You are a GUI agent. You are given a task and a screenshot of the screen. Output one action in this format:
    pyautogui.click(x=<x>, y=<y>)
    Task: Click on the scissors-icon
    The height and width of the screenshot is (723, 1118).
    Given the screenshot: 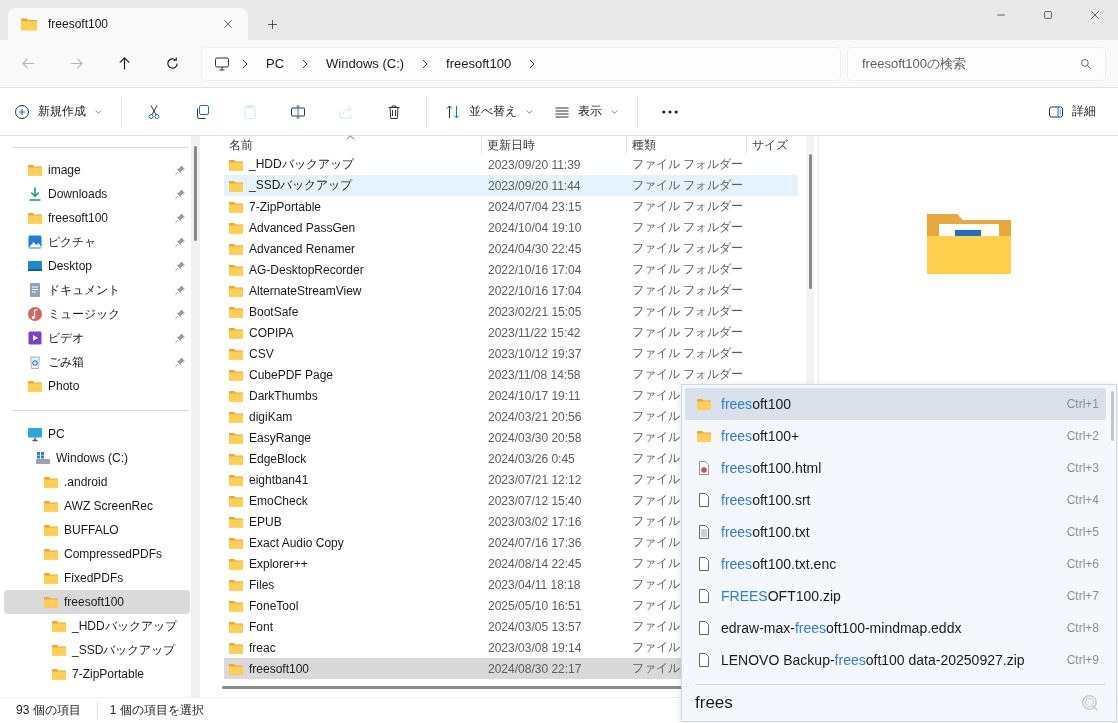 What is the action you would take?
    pyautogui.click(x=154, y=111)
    